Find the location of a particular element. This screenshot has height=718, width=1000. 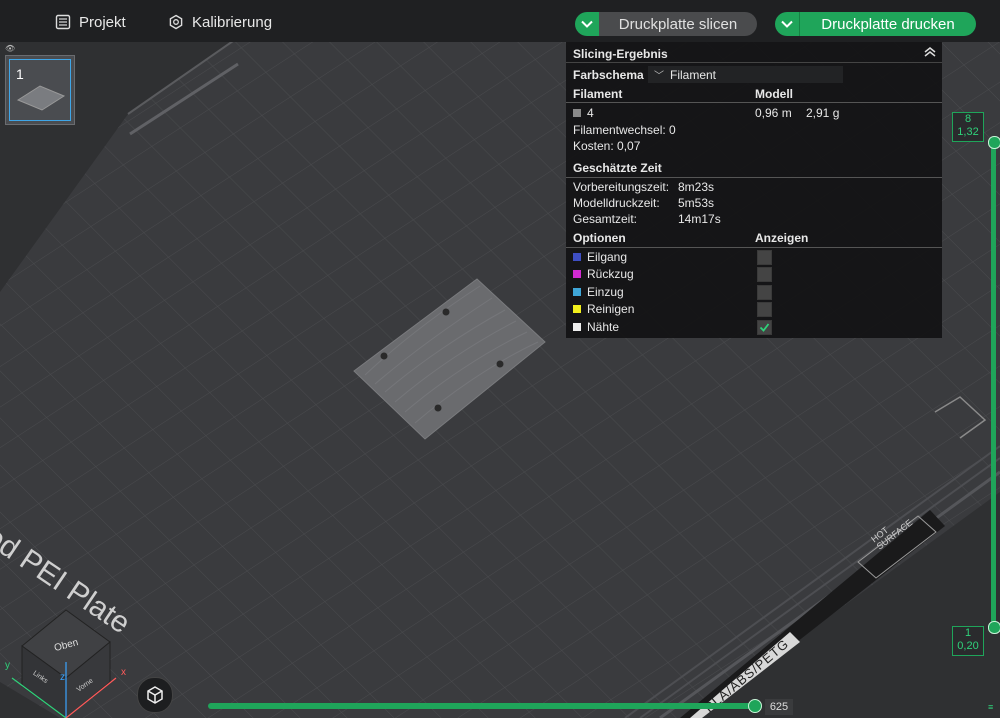

option-unretract: Einzug is located at coordinates (598, 292).